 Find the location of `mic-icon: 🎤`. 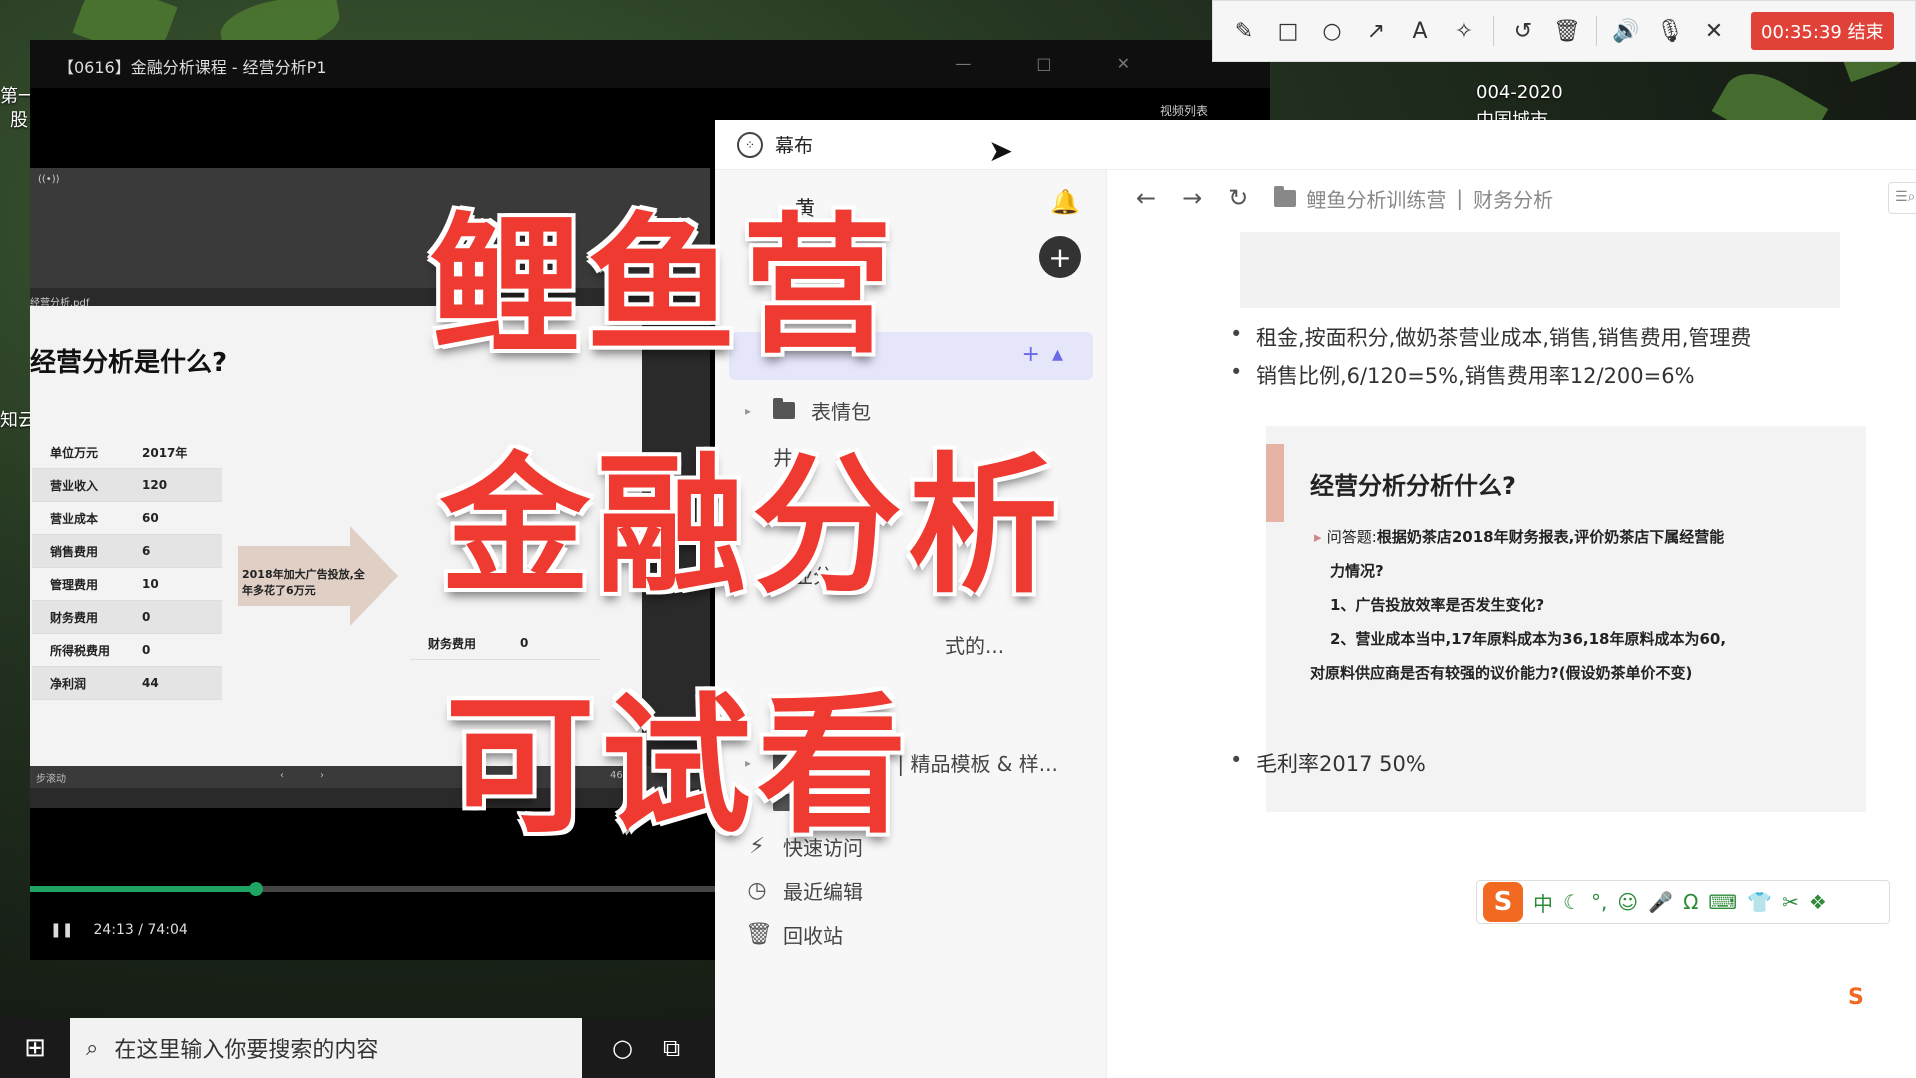

mic-icon: 🎤 is located at coordinates (1660, 902).